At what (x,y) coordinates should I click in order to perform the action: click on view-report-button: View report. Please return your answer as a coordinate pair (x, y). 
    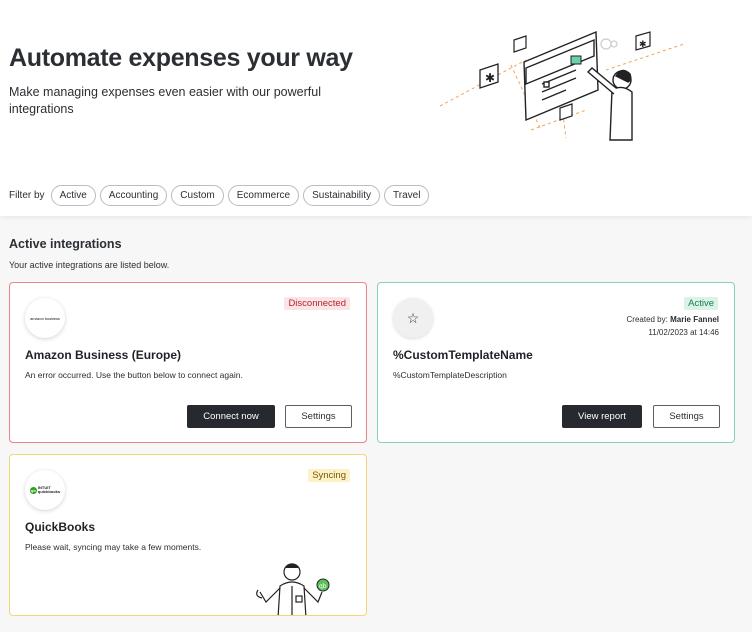
    Looking at the image, I should click on (602, 416).